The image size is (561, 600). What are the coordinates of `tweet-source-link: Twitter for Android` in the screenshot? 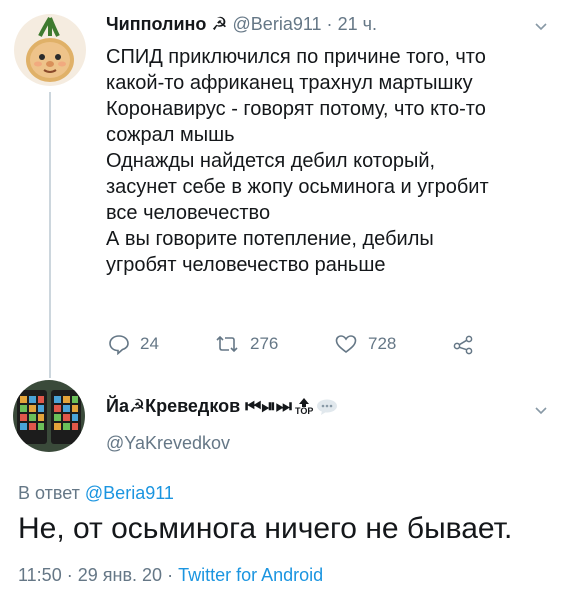 It's located at (250, 575).